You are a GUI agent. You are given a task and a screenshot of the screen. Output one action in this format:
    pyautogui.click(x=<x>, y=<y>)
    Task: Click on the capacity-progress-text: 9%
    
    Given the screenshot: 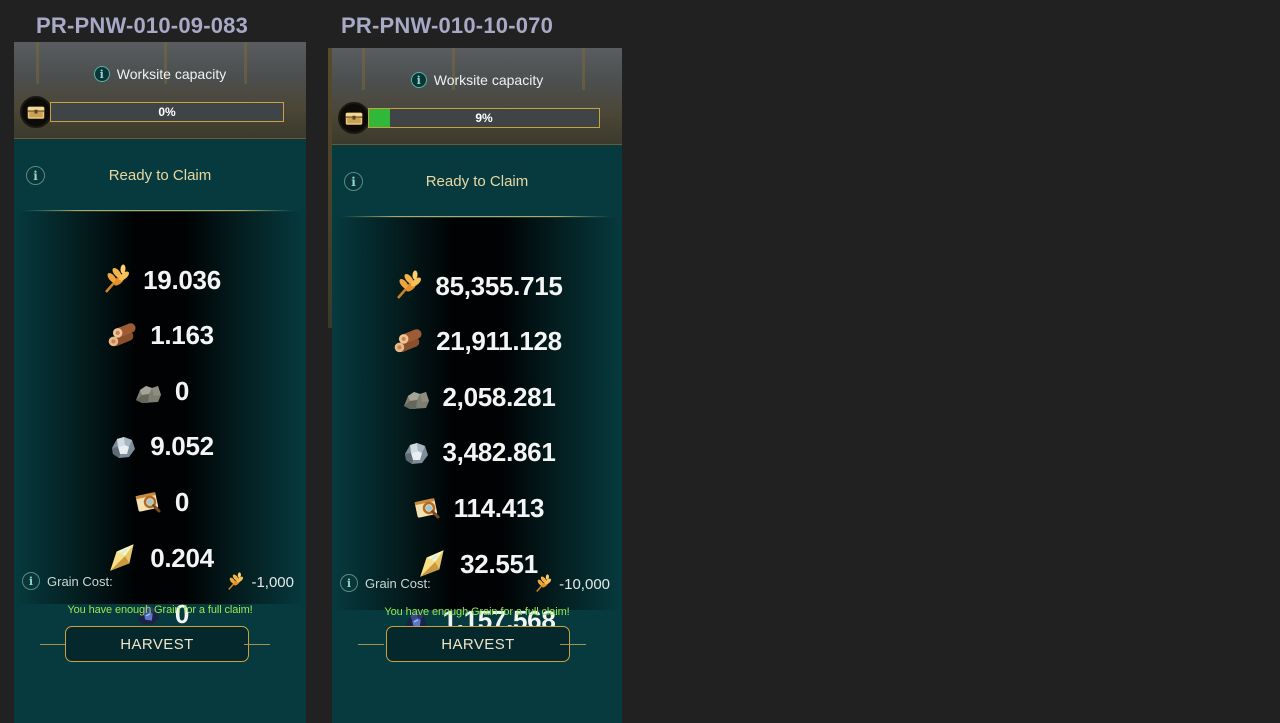 What is the action you would take?
    pyautogui.click(x=484, y=118)
    